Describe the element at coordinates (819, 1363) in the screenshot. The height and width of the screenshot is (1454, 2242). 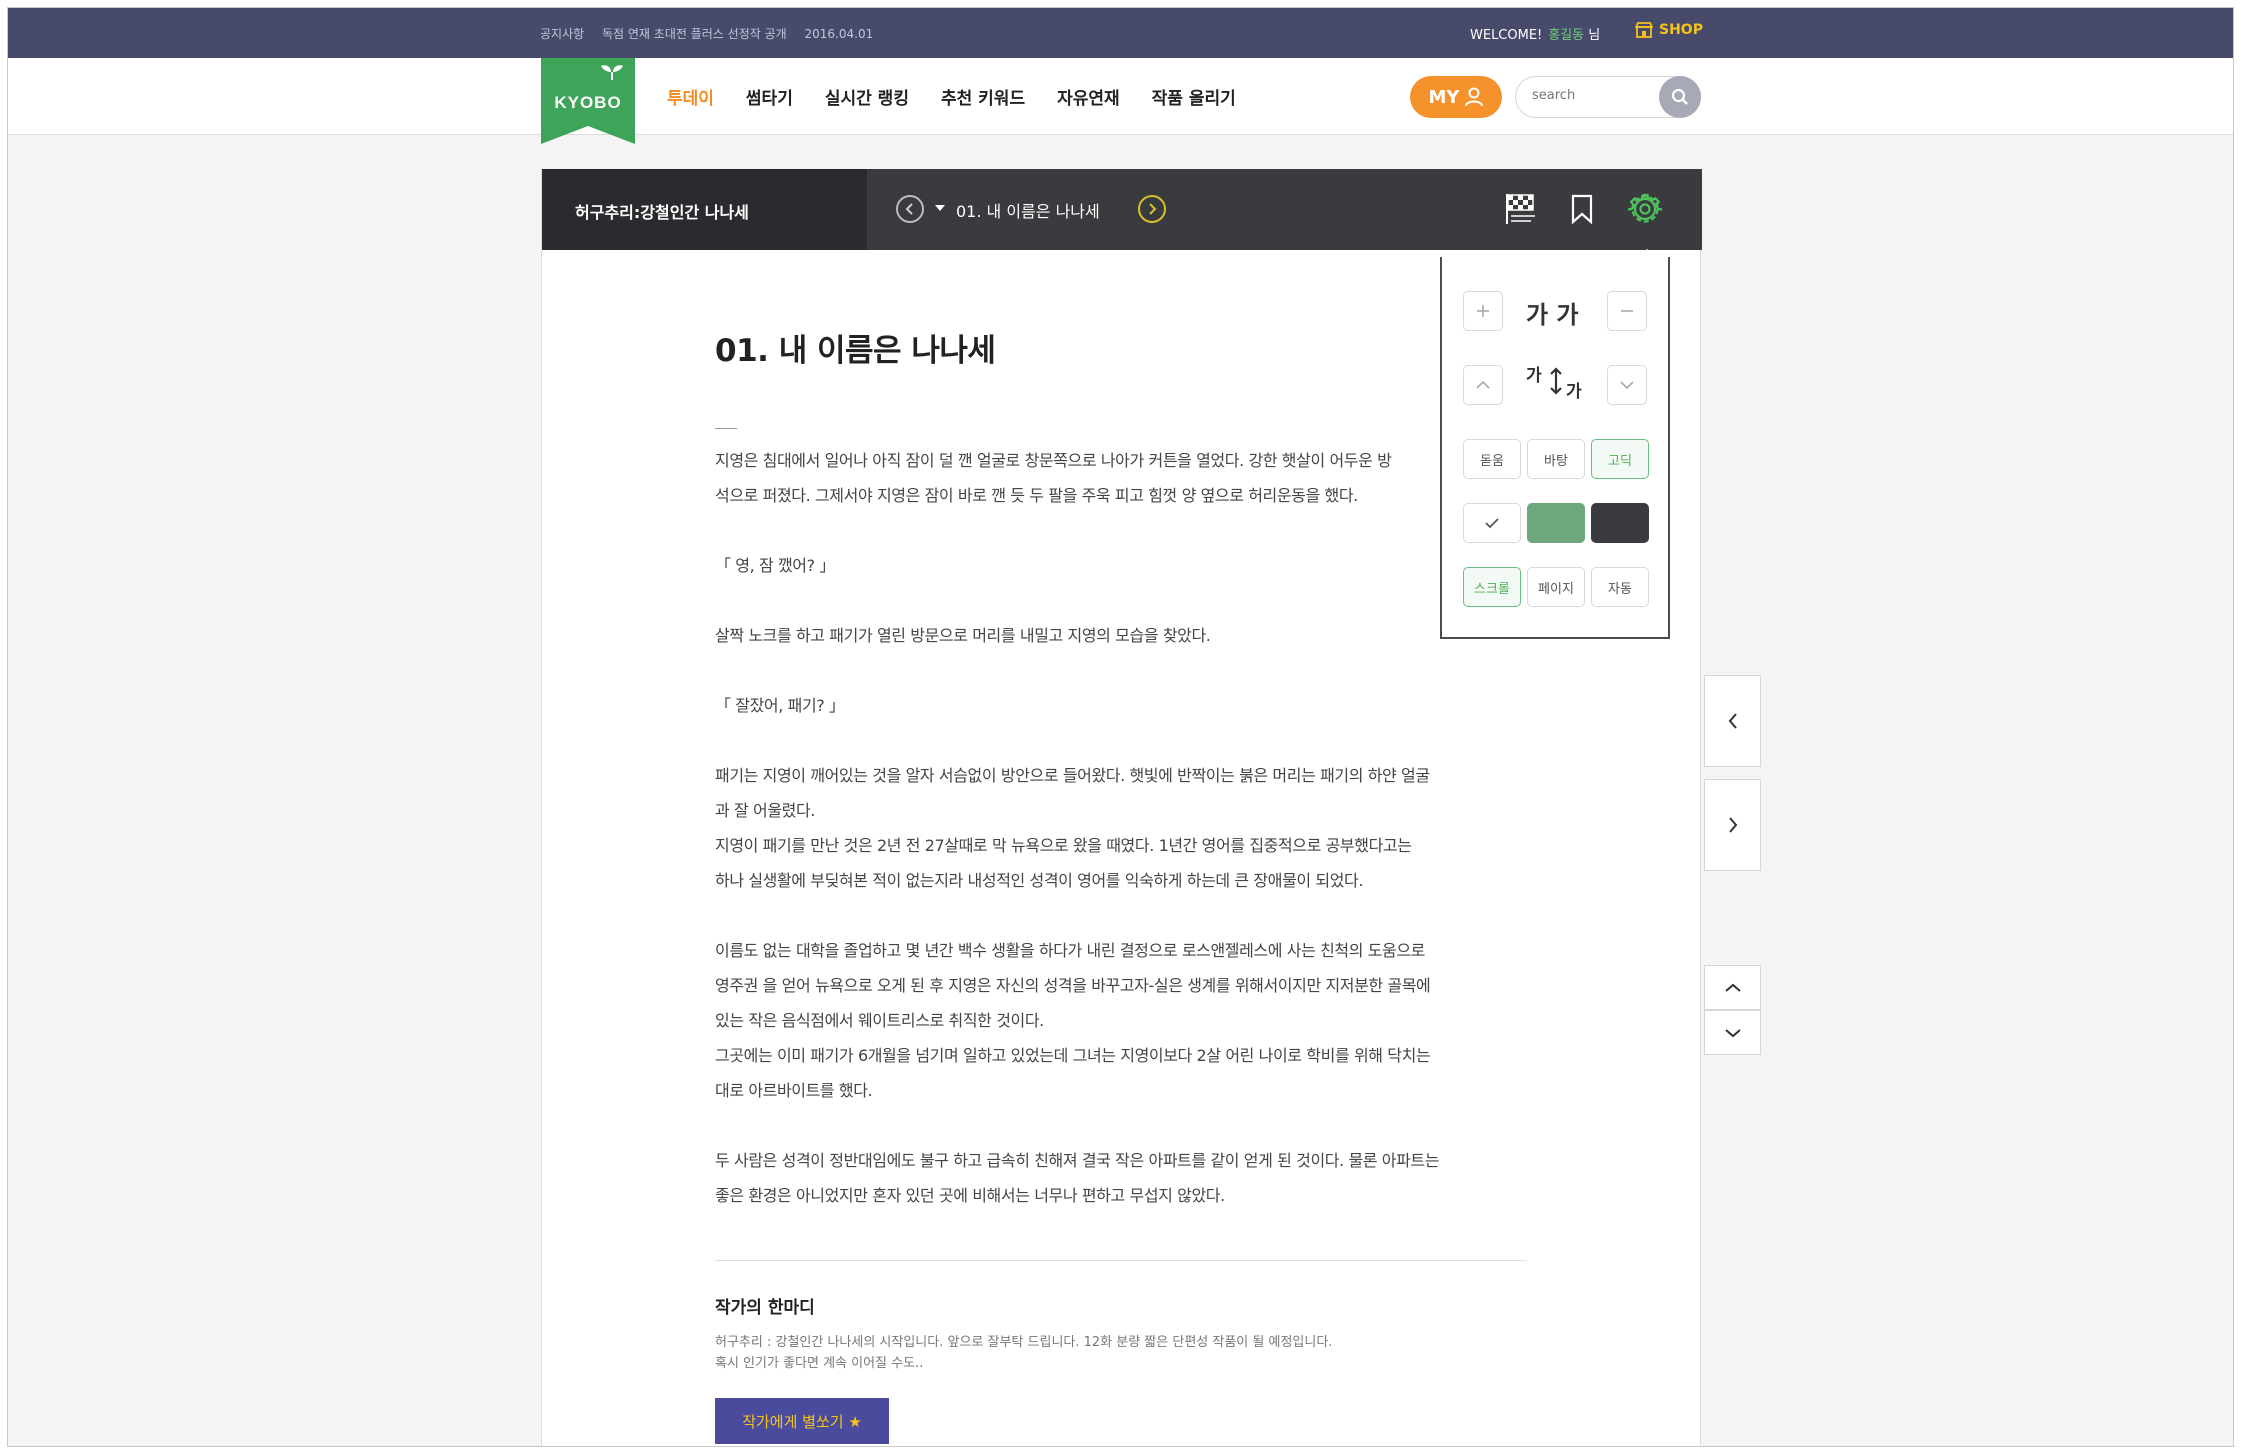
I see `author-note-line: 혹시 인기가 좋다면 계속 이어질 수도..` at that location.